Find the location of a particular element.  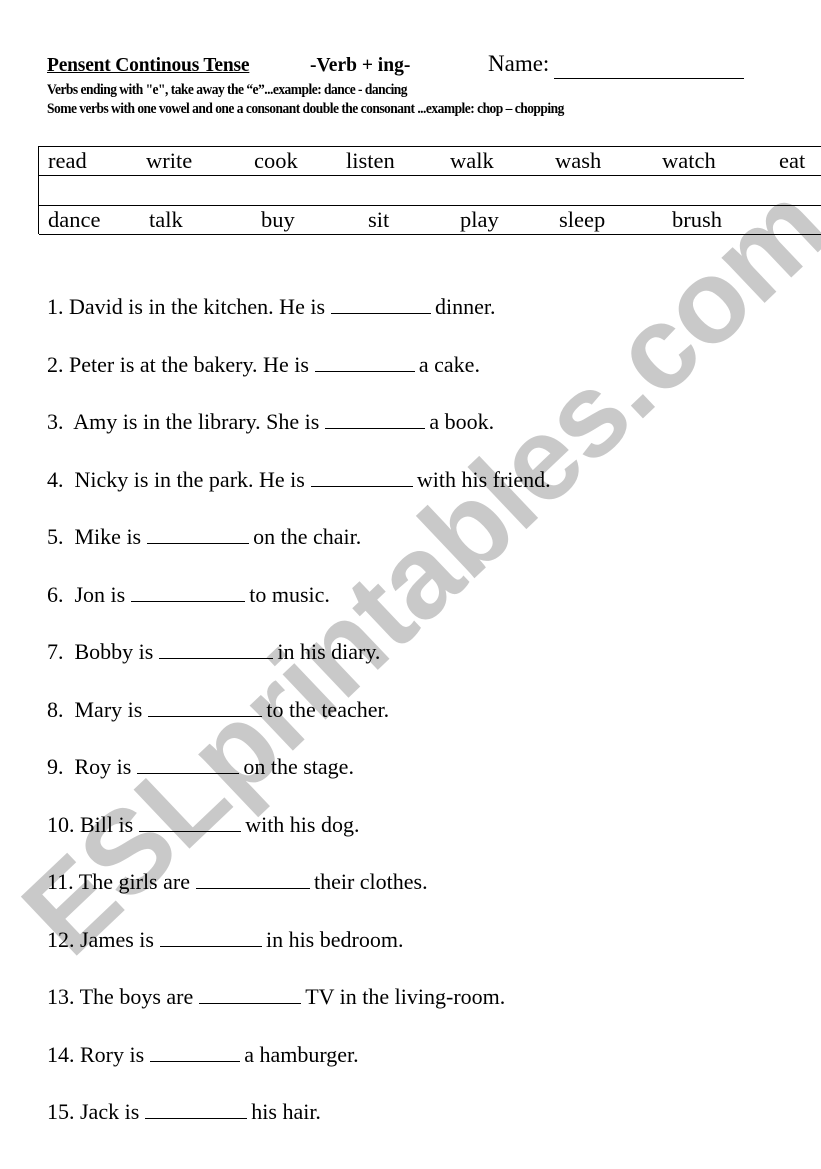

verb-cell: wash is located at coordinates (578, 160).